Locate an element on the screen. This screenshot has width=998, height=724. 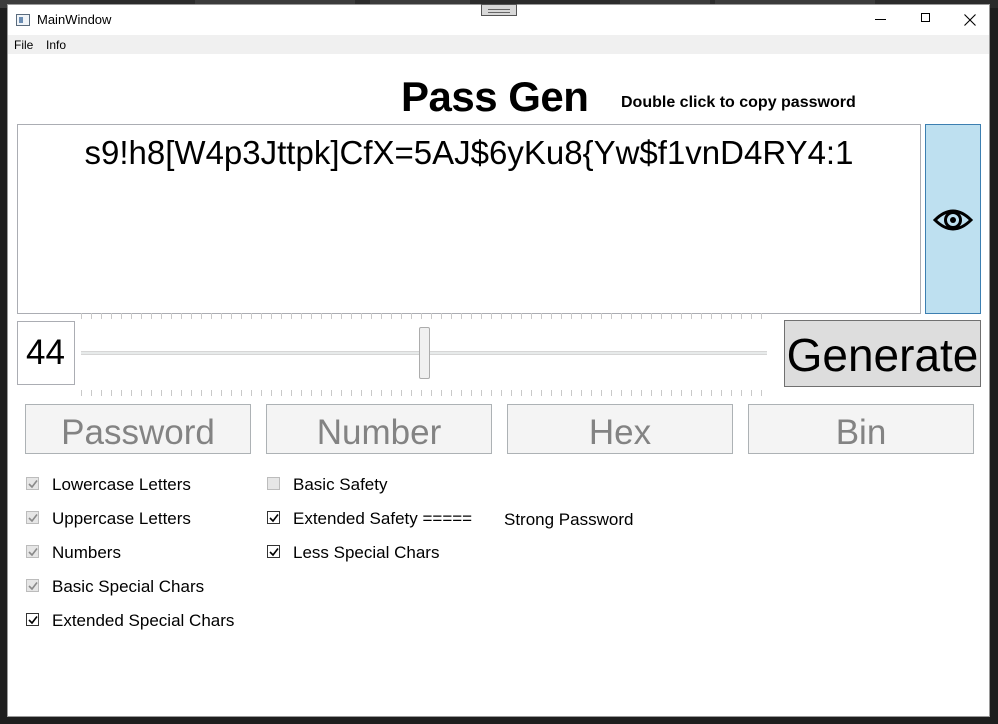
close-icon is located at coordinates (970, 20).